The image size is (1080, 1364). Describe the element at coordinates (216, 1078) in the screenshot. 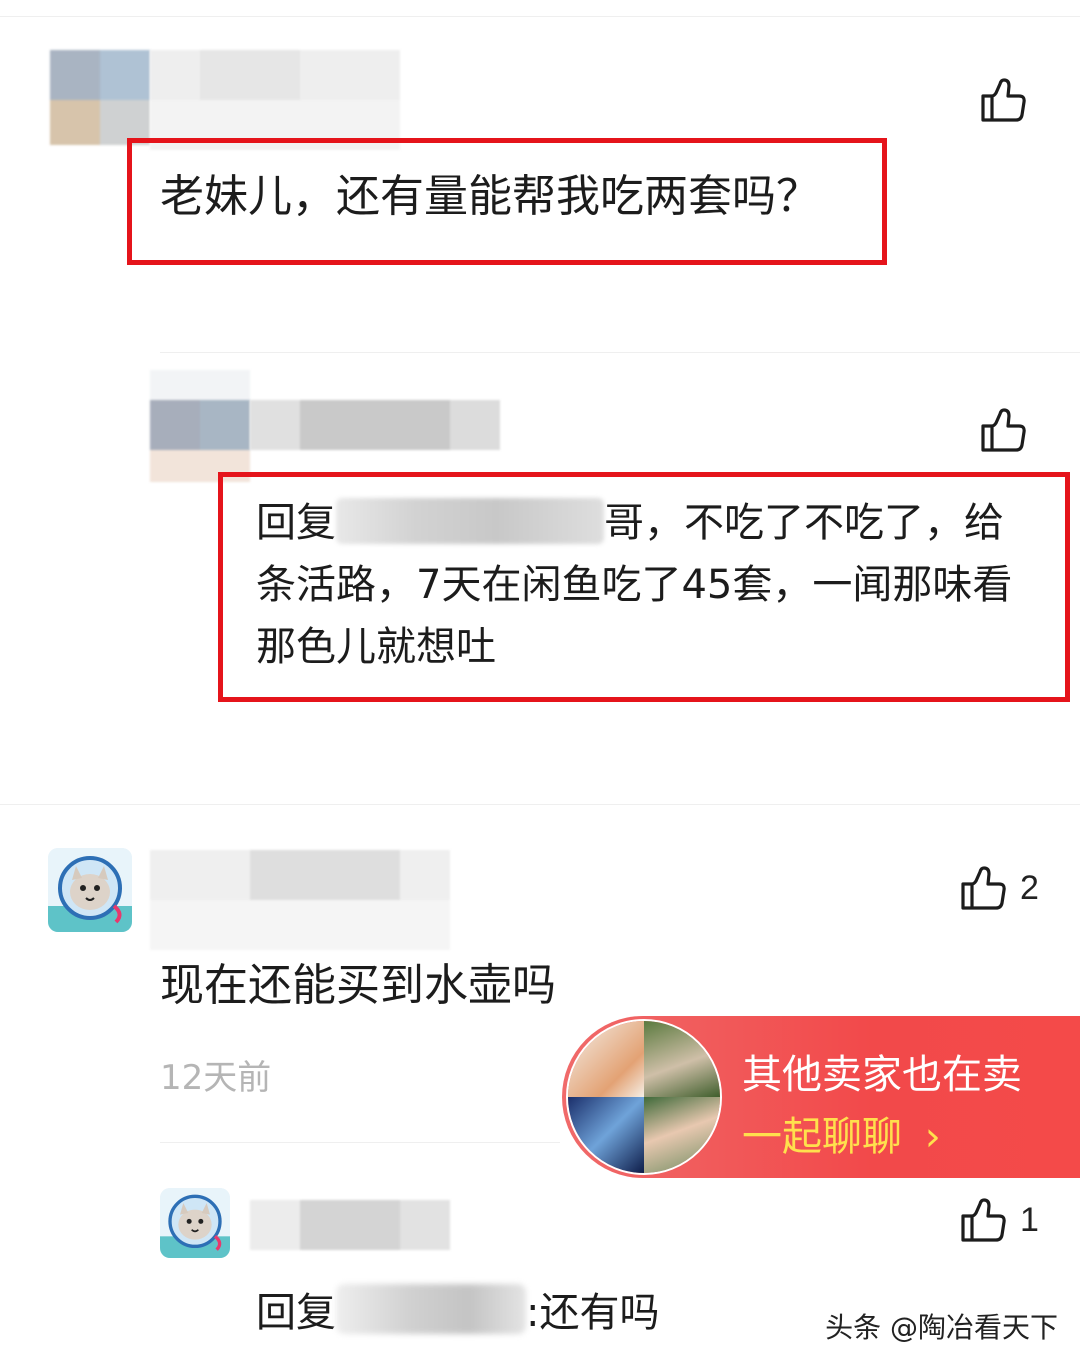

I see `comment-time: 12天前` at that location.